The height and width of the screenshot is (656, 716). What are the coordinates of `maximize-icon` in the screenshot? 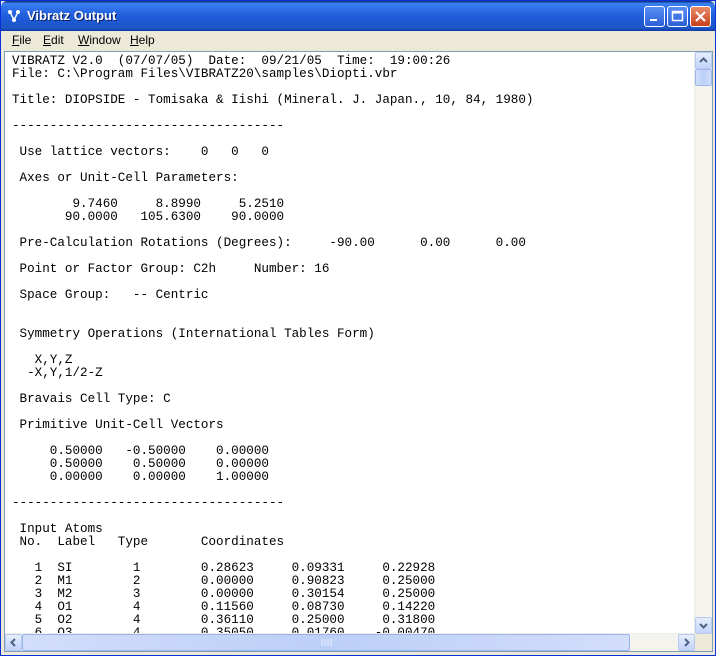 It's located at (677, 16).